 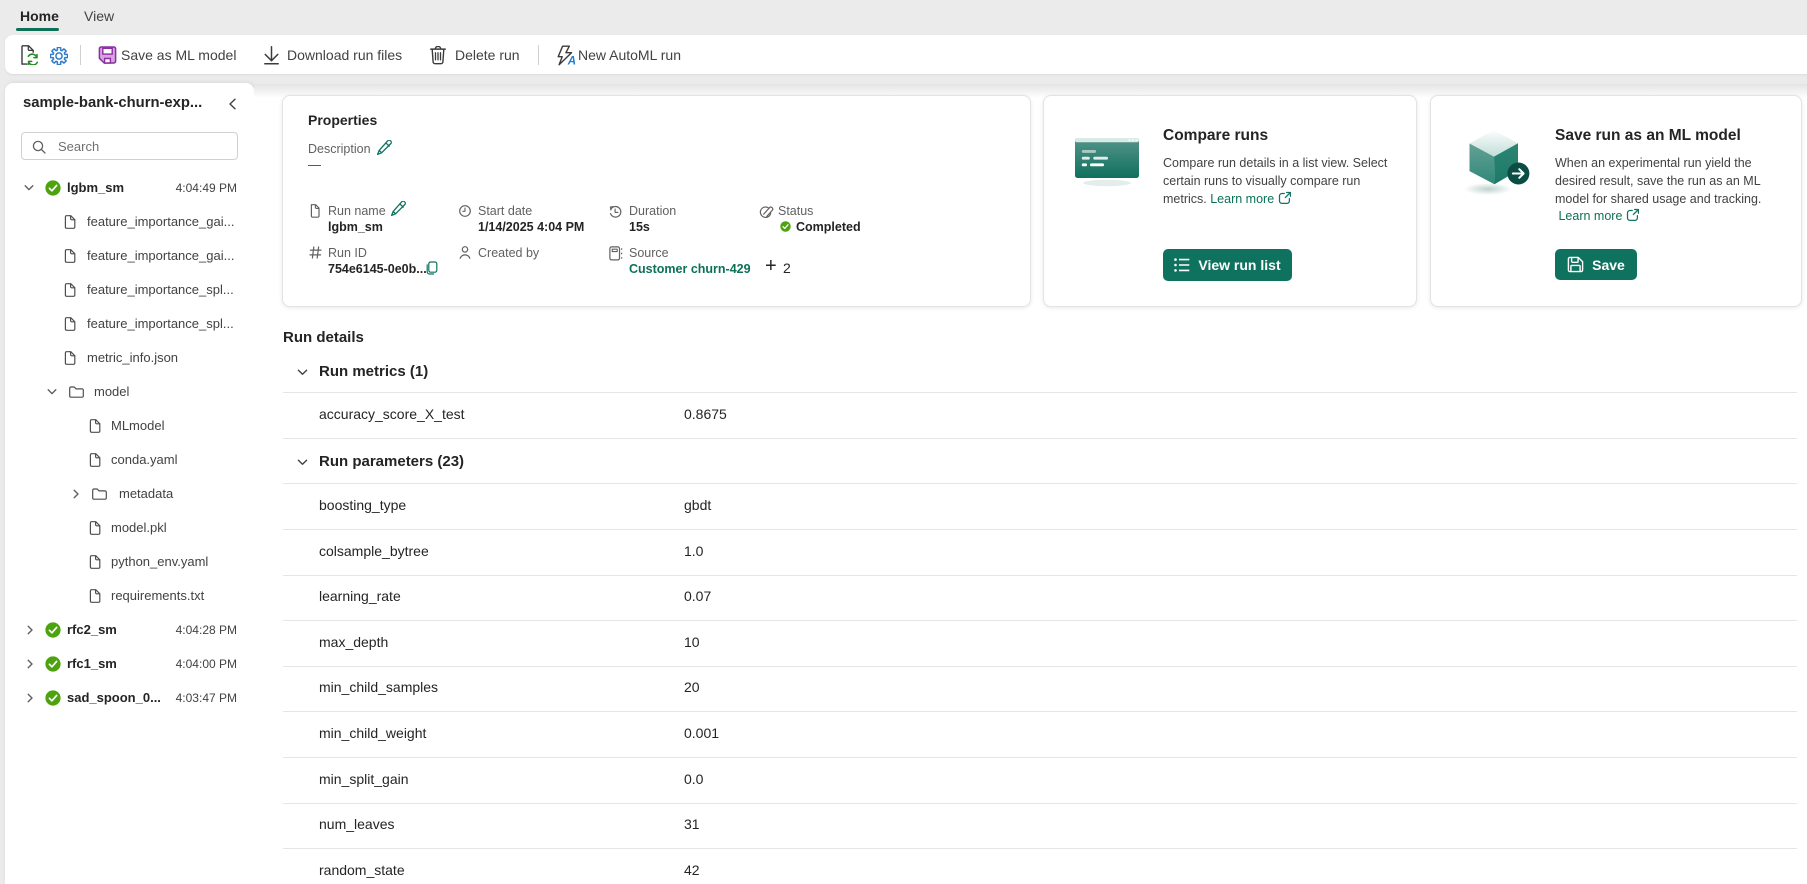 What do you see at coordinates (571, 61) in the screenshot?
I see `svg-text: A` at bounding box center [571, 61].